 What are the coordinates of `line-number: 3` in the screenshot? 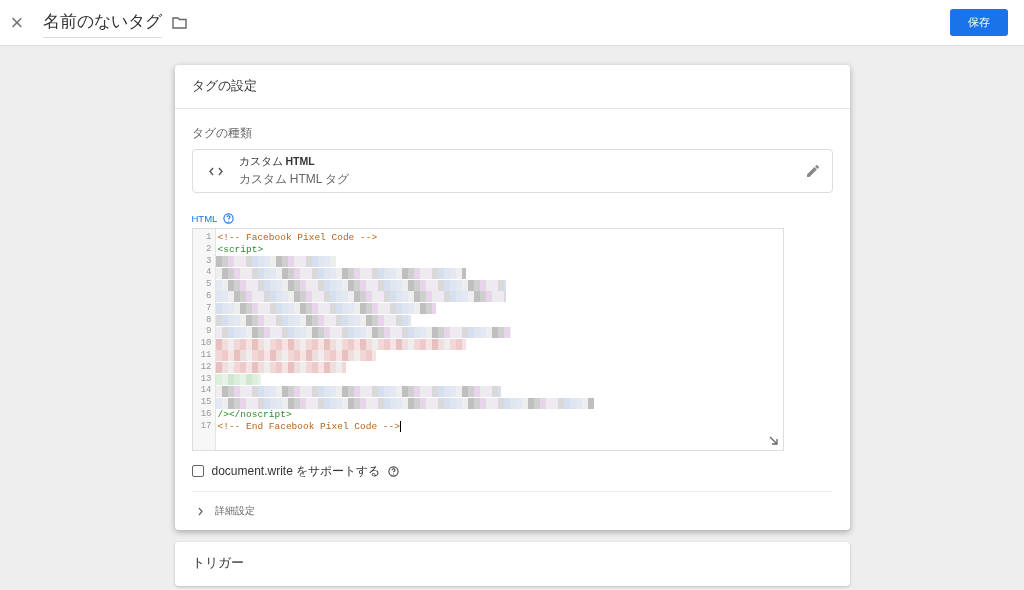 It's located at (209, 261).